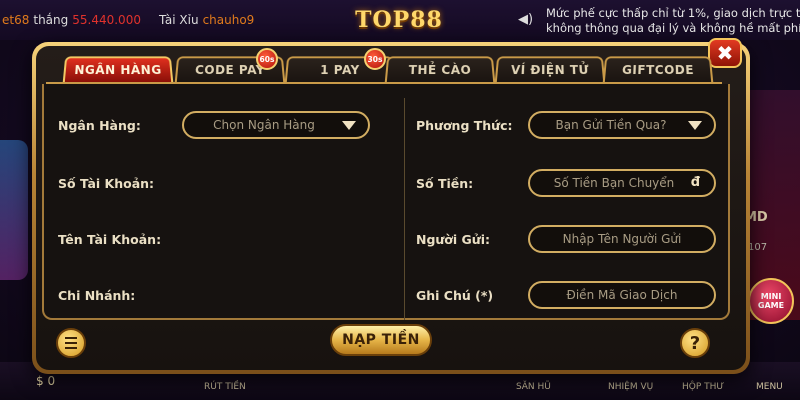 This screenshot has width=800, height=400. I want to click on sender-placeholder: Nhập Tên Người Gửi, so click(622, 239).